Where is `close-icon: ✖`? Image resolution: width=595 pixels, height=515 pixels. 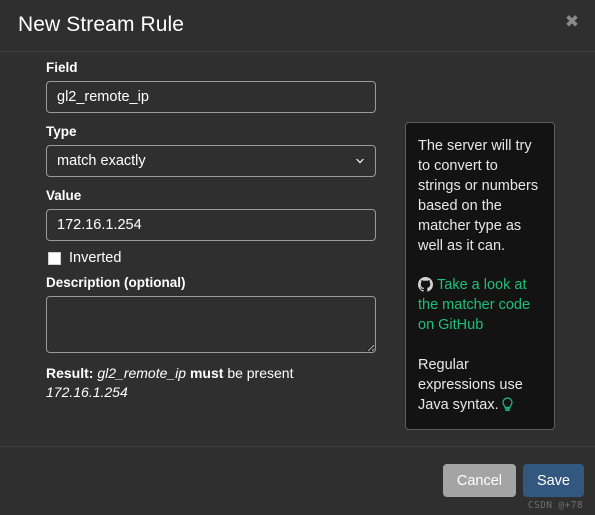 close-icon: ✖ is located at coordinates (572, 22).